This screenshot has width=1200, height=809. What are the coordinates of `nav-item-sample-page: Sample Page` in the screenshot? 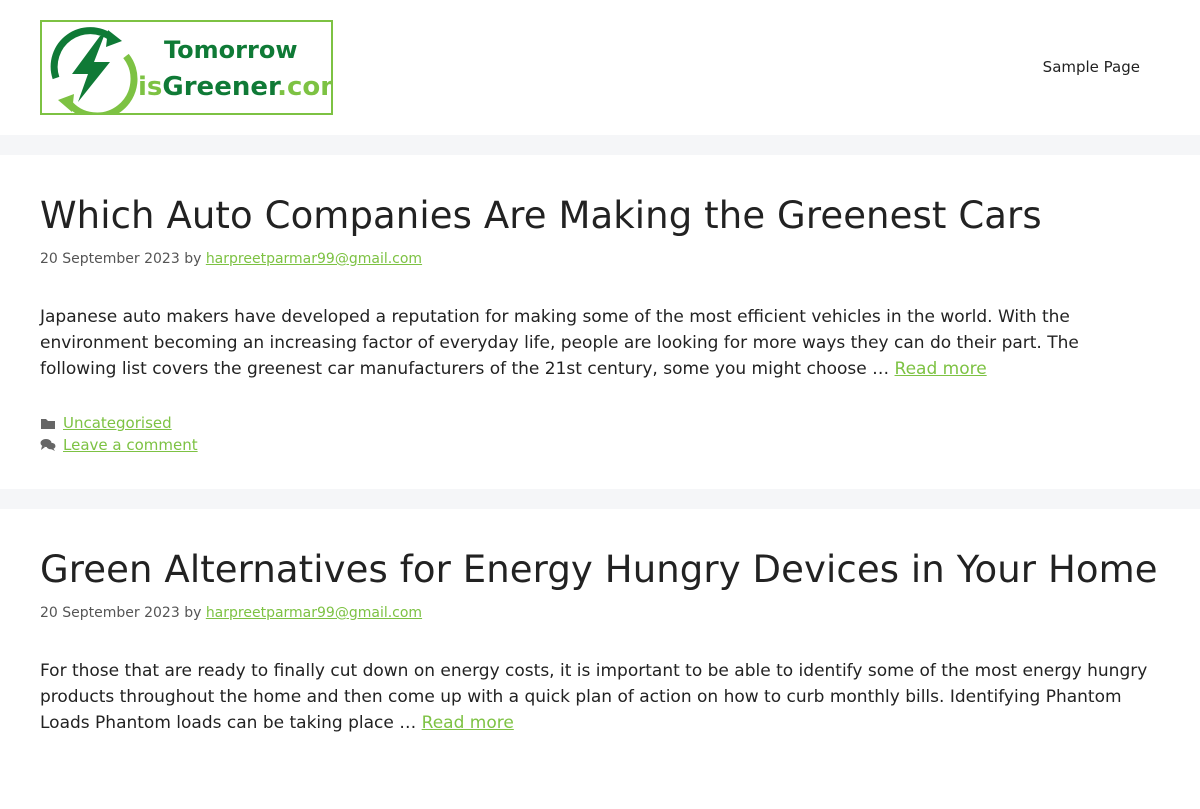 It's located at (1091, 67).